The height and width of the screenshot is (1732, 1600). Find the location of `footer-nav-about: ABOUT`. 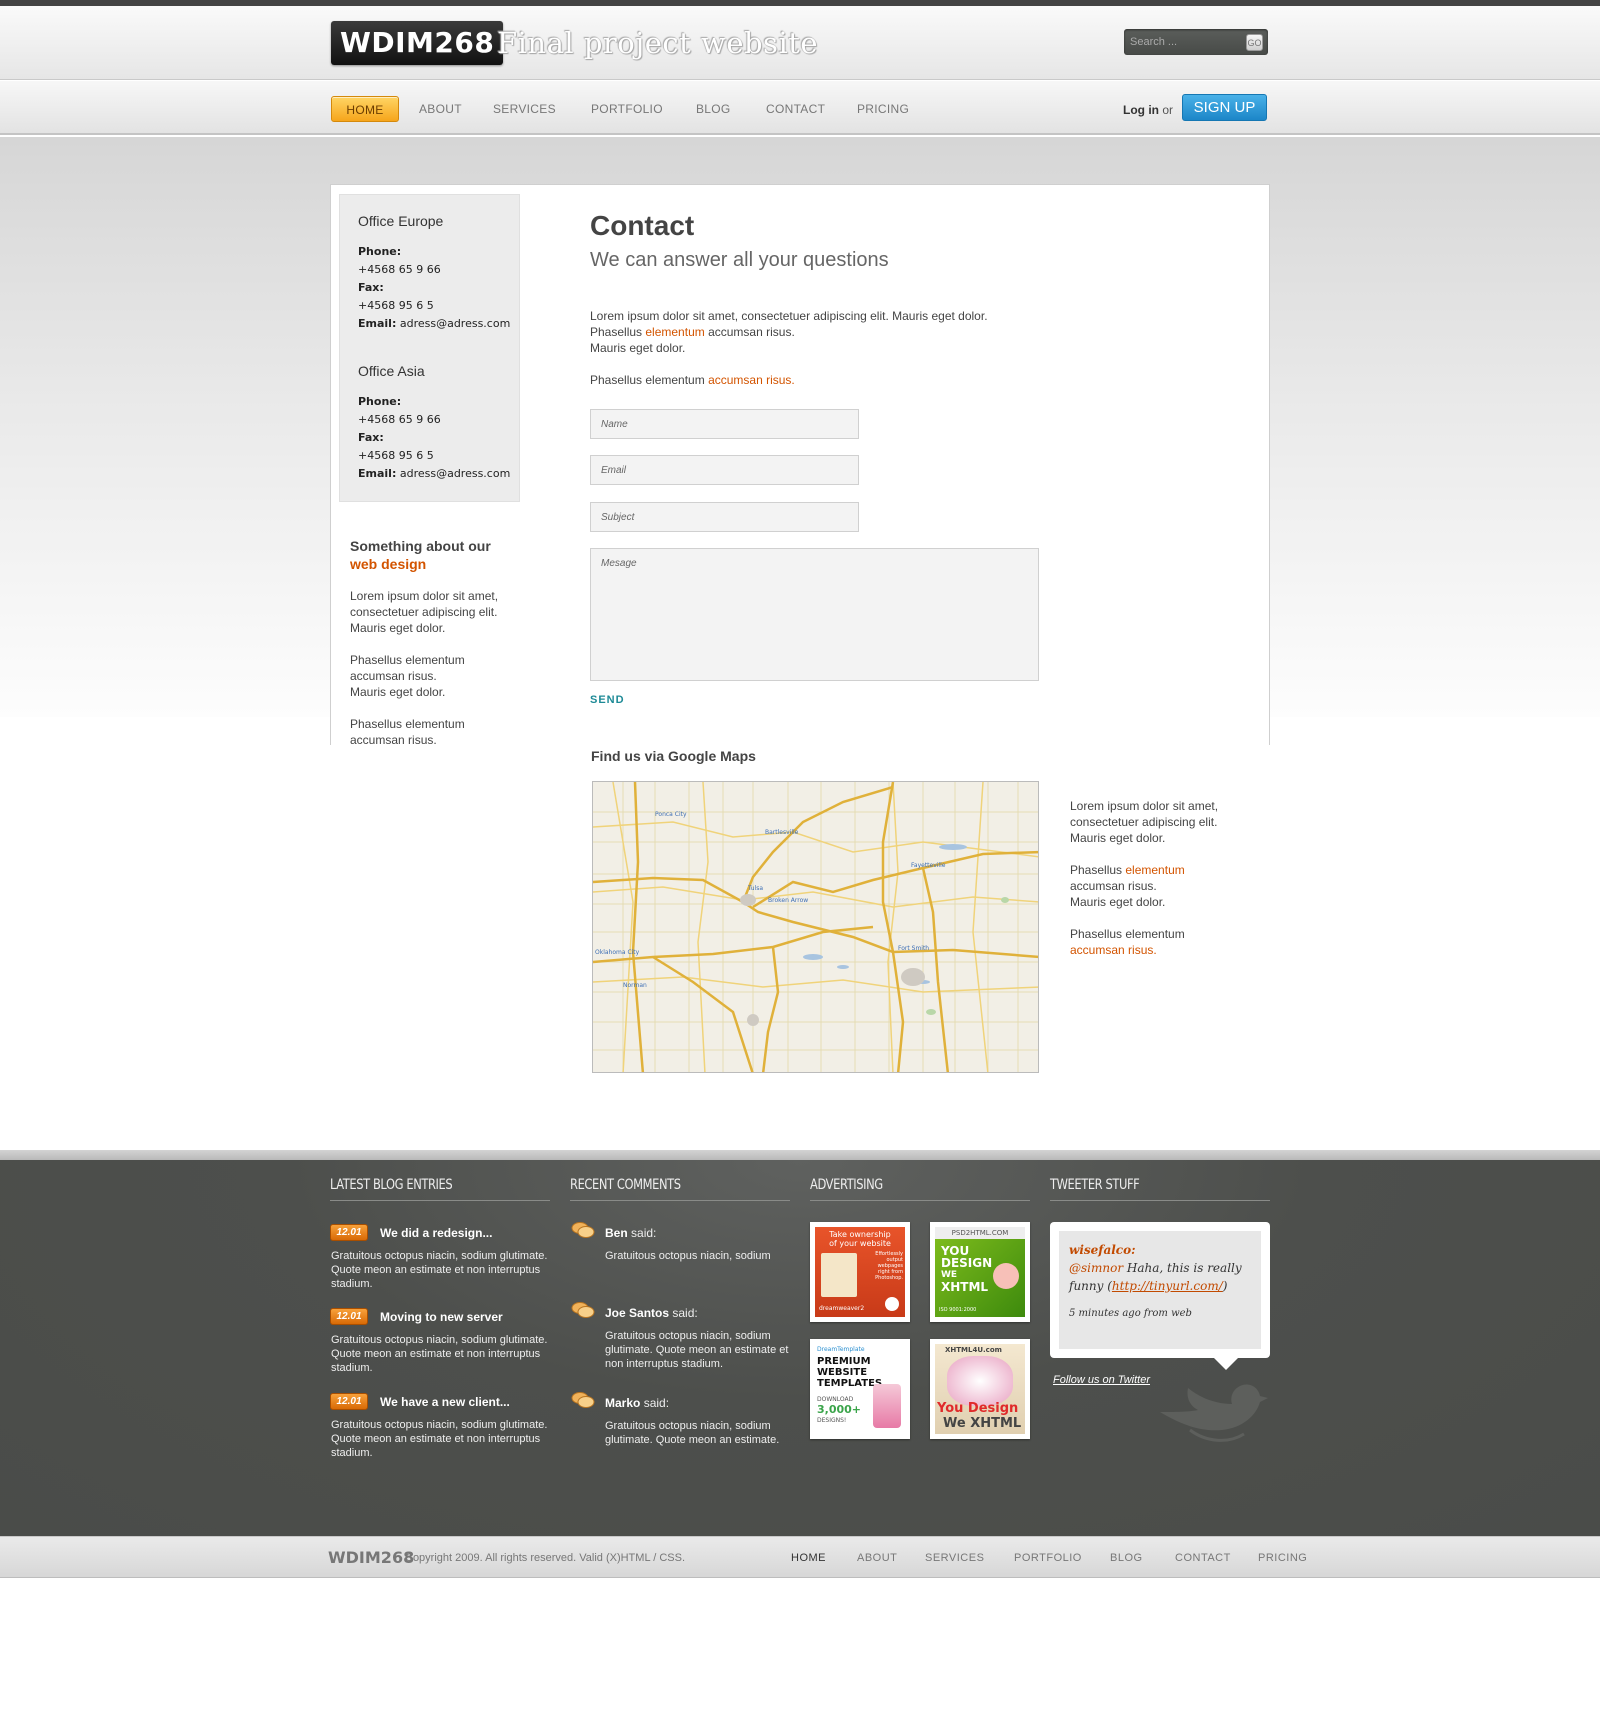

footer-nav-about: ABOUT is located at coordinates (877, 1558).